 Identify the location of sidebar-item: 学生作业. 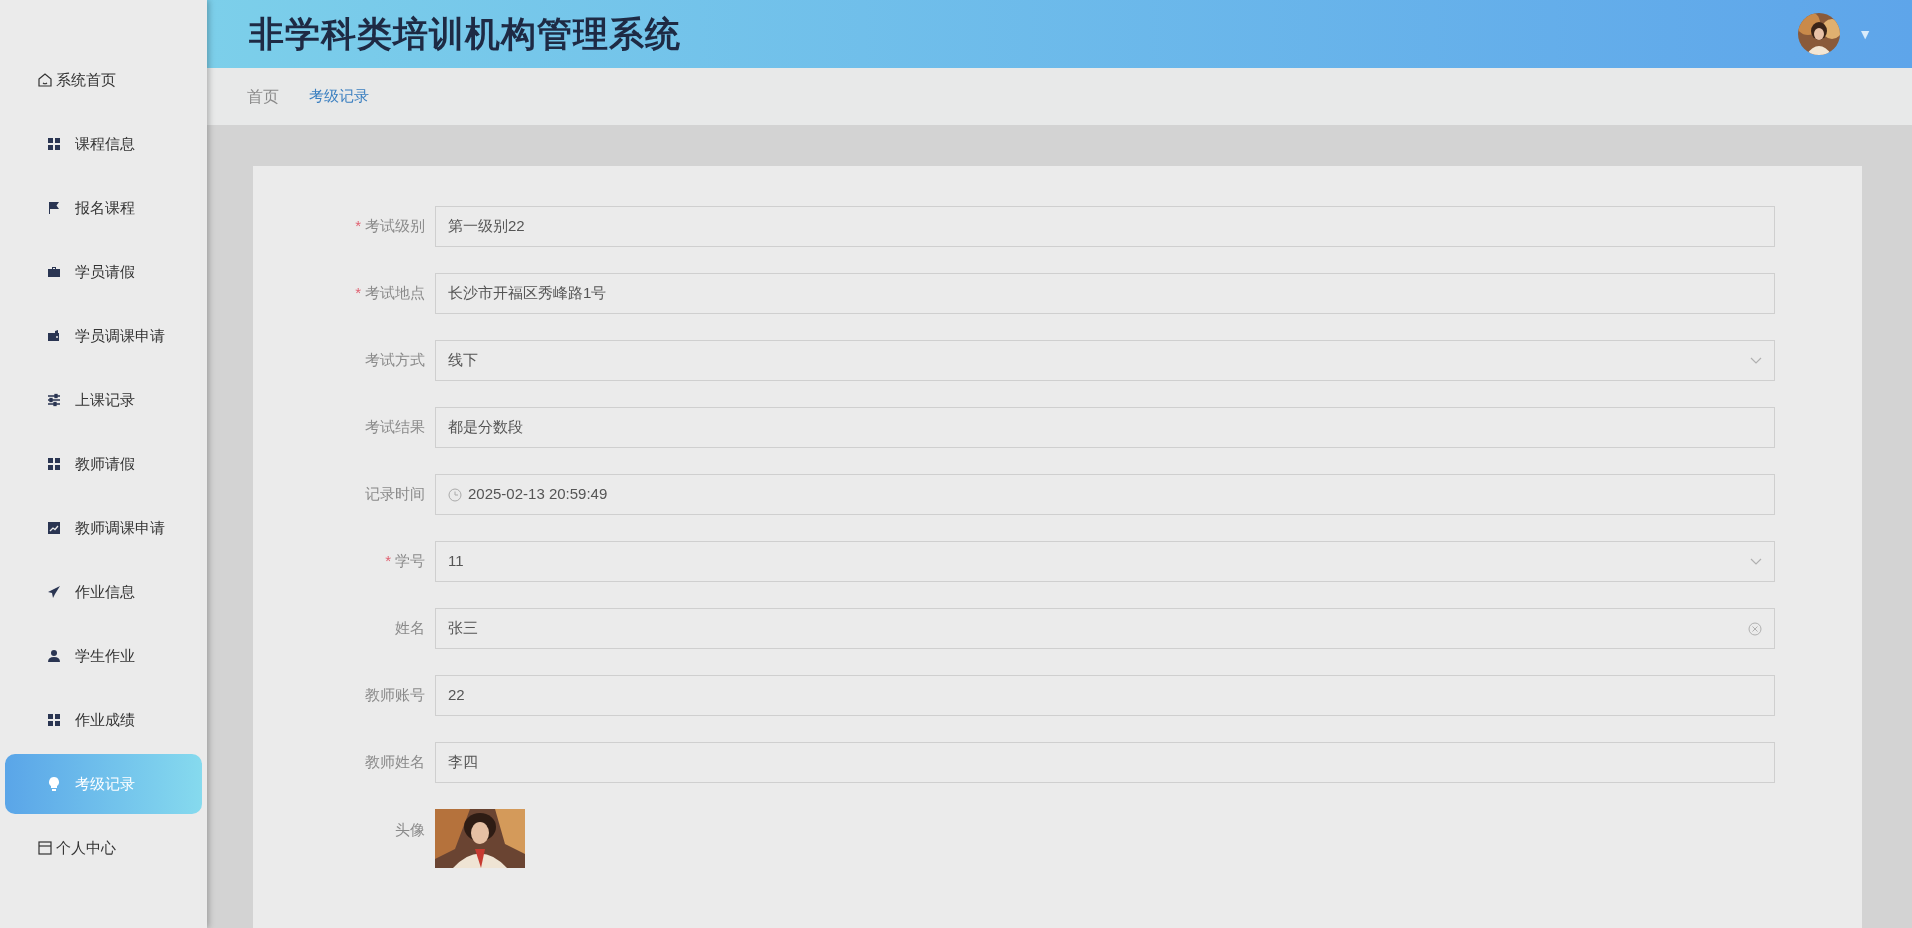
(103, 656).